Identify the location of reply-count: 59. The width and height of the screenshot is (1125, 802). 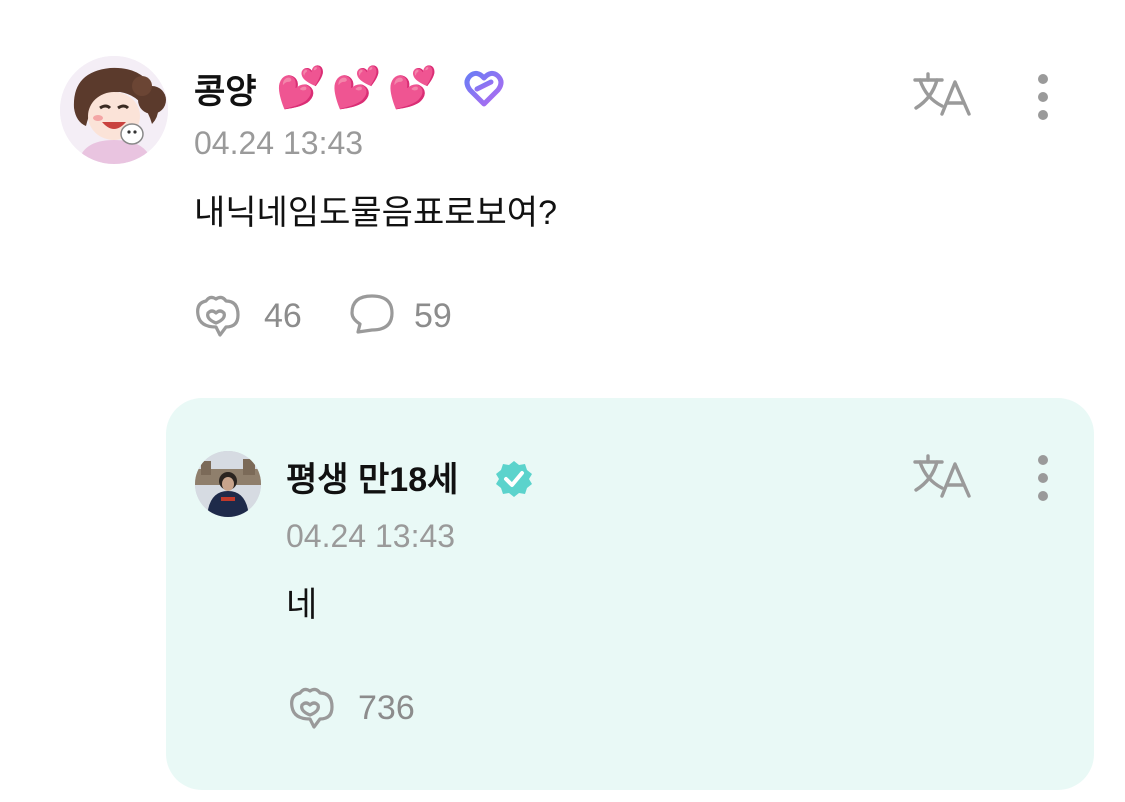
(433, 316).